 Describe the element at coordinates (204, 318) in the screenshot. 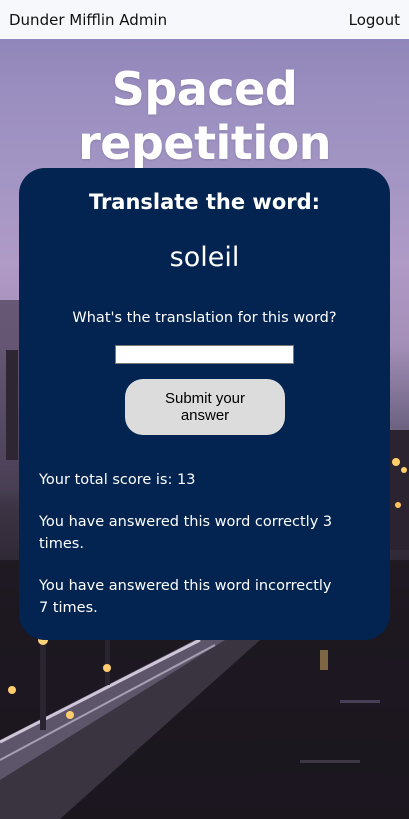

I see `translation-prompt: What's the translation for this word?` at that location.